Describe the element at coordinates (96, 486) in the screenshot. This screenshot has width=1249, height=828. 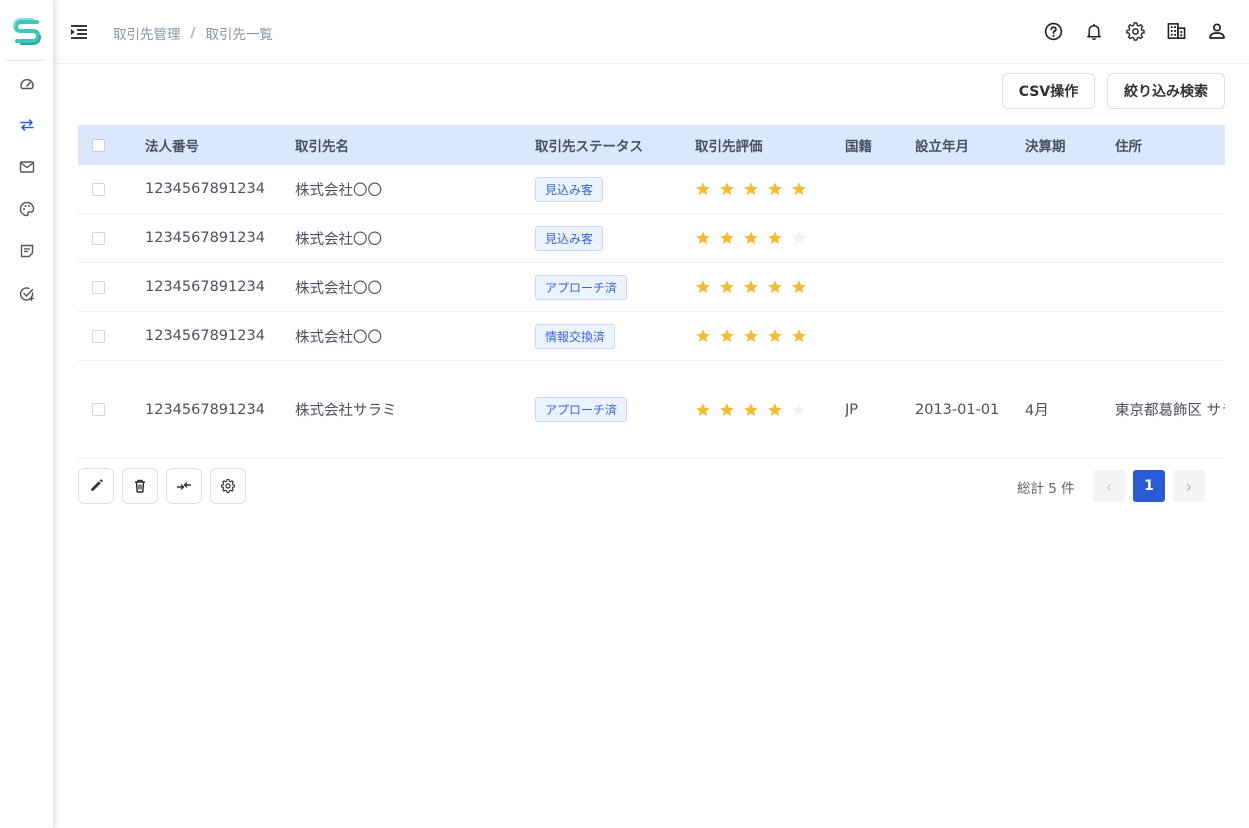
I see `edit-button` at that location.